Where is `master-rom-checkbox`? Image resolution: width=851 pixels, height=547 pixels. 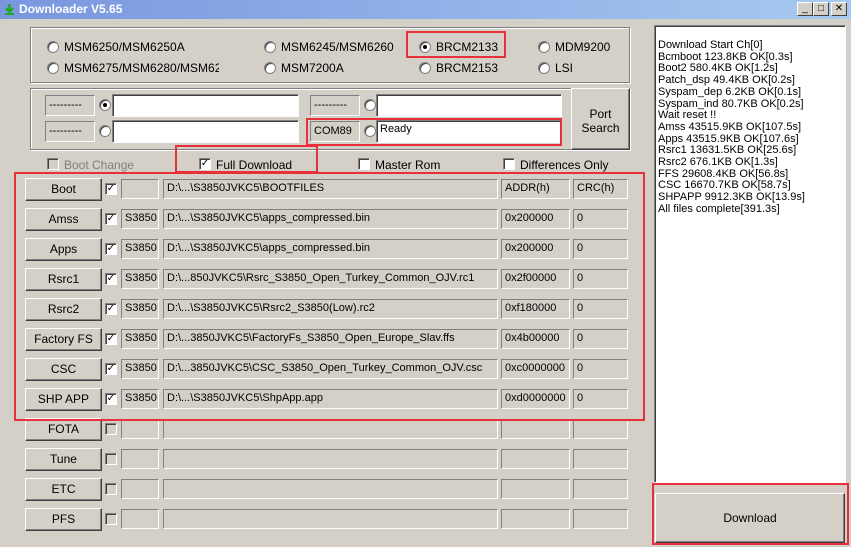
master-rom-checkbox is located at coordinates (364, 164).